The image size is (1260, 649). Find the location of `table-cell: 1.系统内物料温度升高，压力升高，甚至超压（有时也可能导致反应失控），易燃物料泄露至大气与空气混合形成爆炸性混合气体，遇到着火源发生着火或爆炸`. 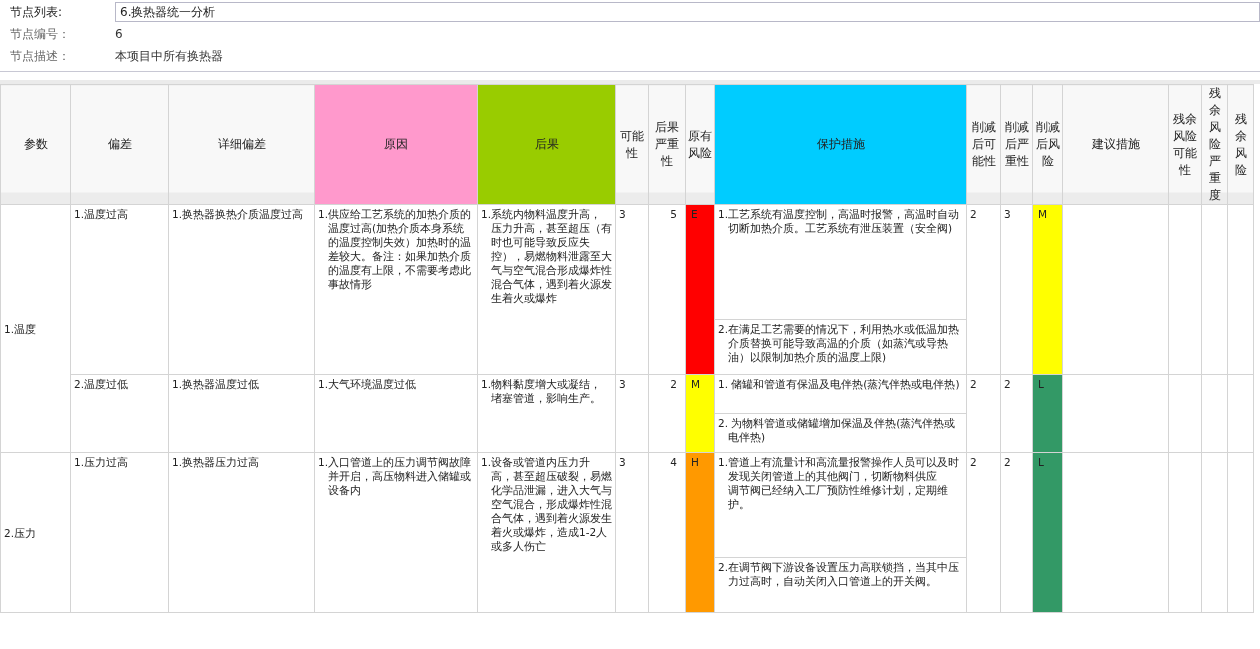

table-cell: 1.系统内物料温度升高，压力升高，甚至超压（有时也可能导致反应失控），易燃物料泄露至大气与空气混合形成爆炸性混合气体，遇到着火源发生着火或爆炸 is located at coordinates (546, 289).